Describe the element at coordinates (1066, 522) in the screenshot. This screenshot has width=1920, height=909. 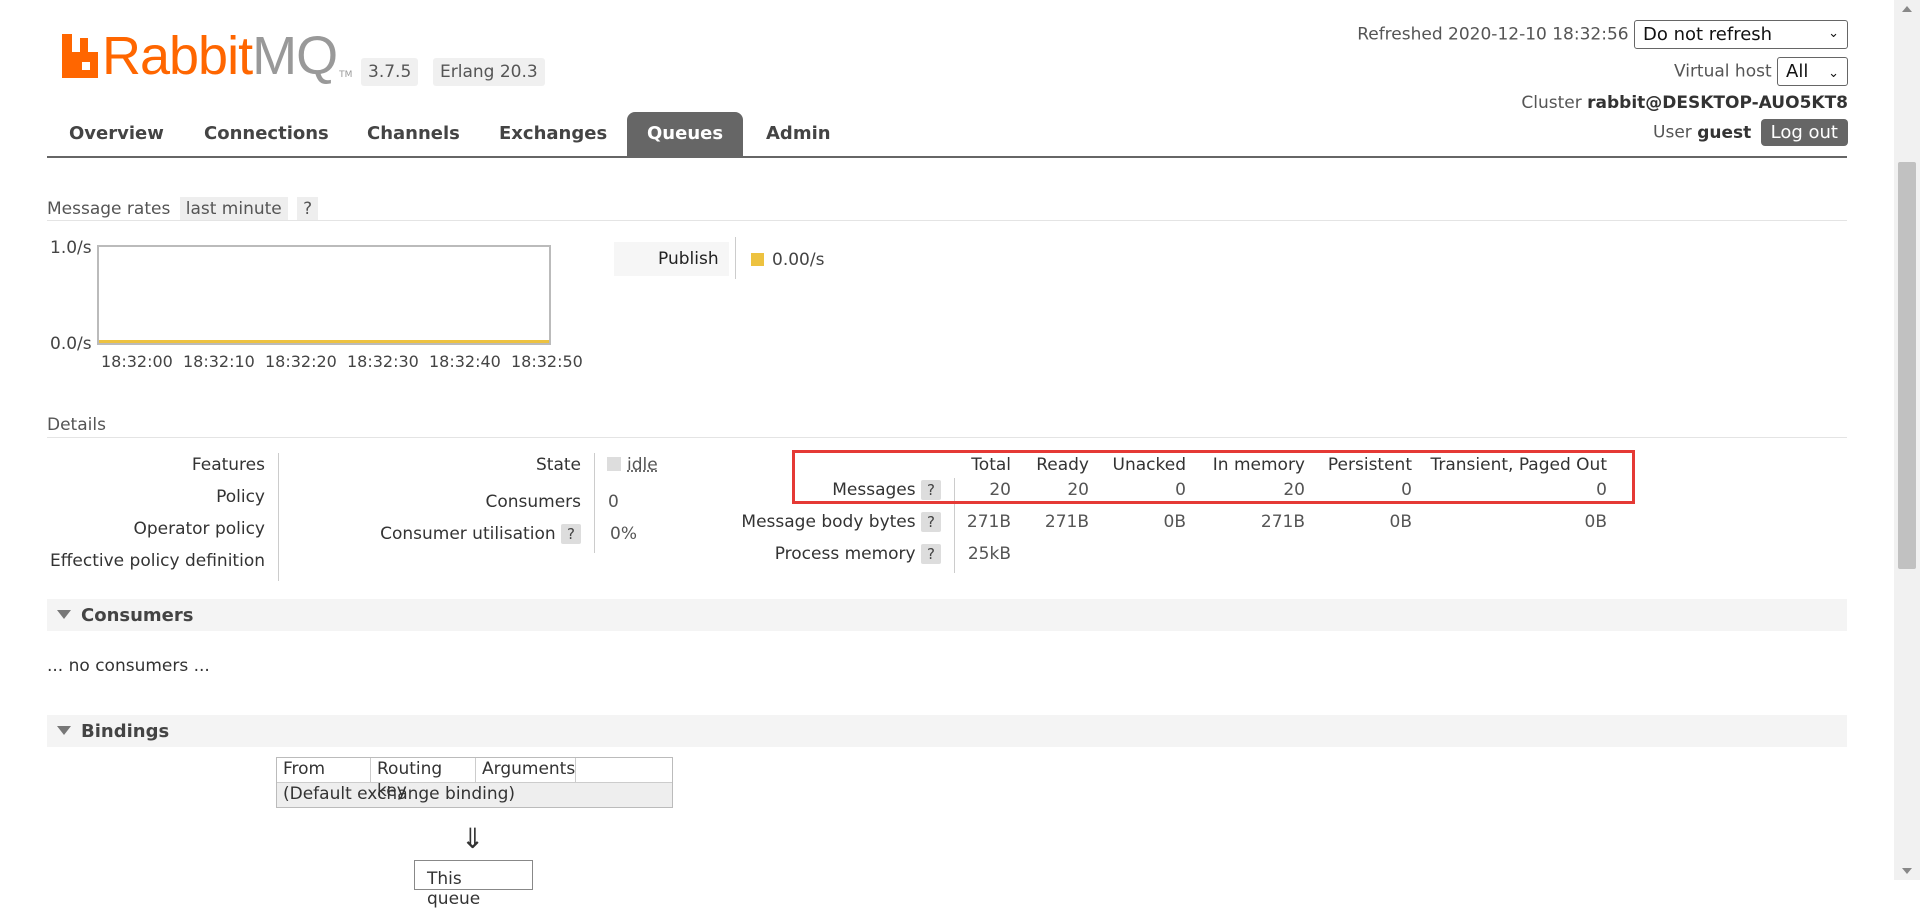
I see `body-bytes-ready: 271B` at that location.